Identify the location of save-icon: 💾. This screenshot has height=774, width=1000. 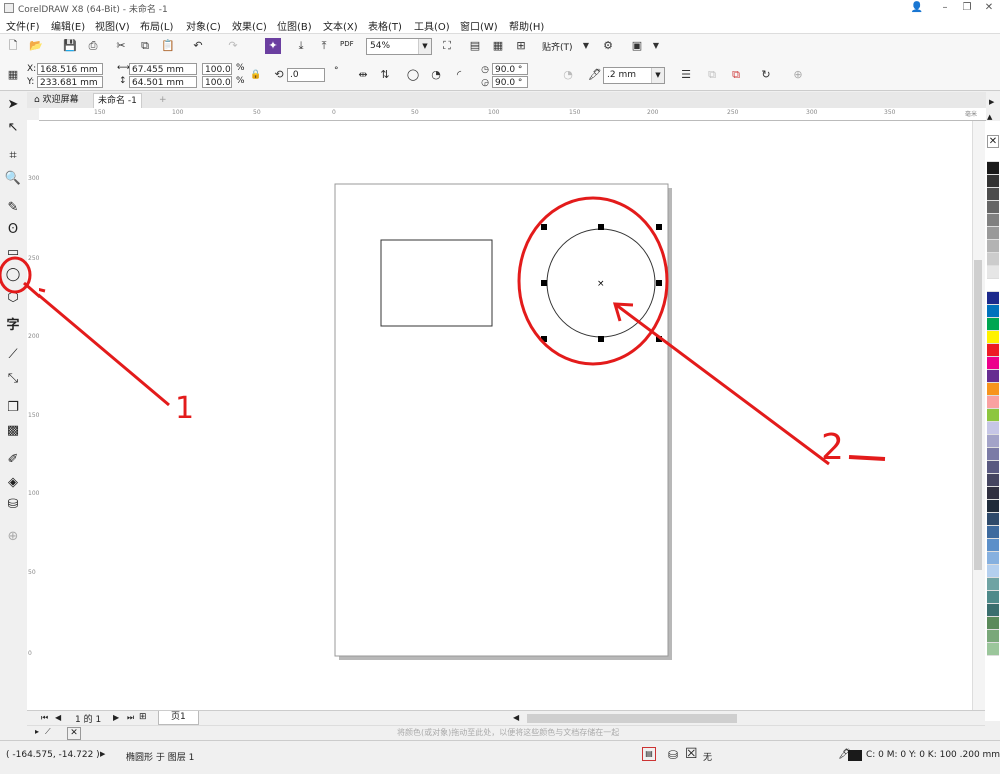
(70, 46).